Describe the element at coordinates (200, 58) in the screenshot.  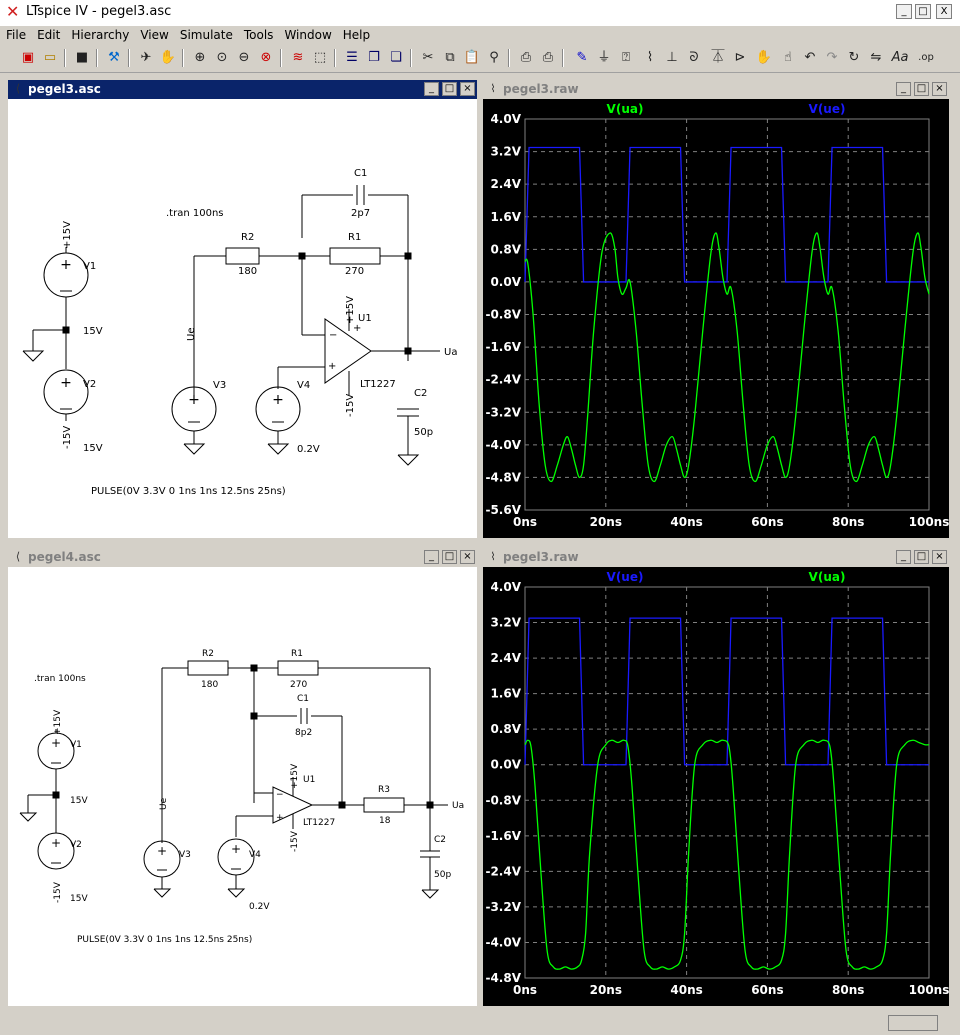
I see `zoom-in-icon: ⊕` at that location.